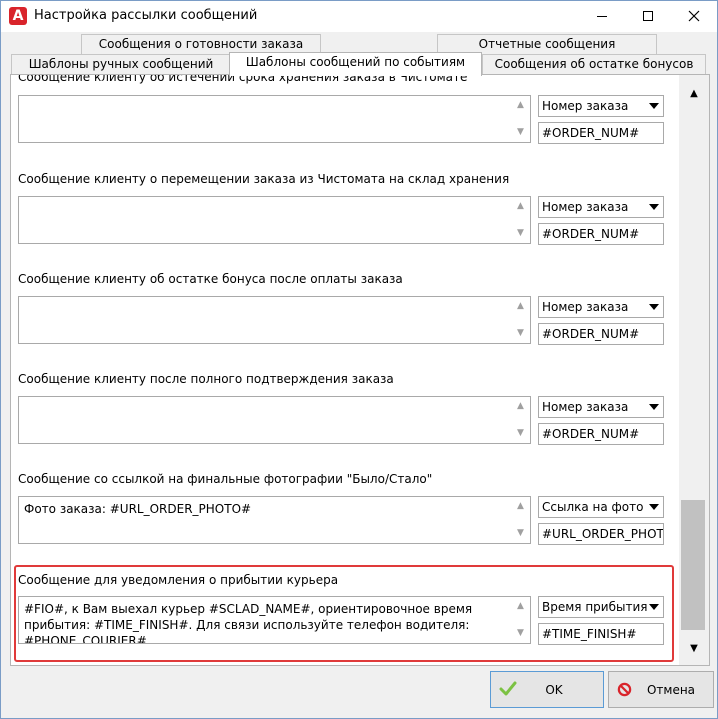  What do you see at coordinates (601, 634) in the screenshot?
I see `variable-token-field: #TIME_FINISH#` at bounding box center [601, 634].